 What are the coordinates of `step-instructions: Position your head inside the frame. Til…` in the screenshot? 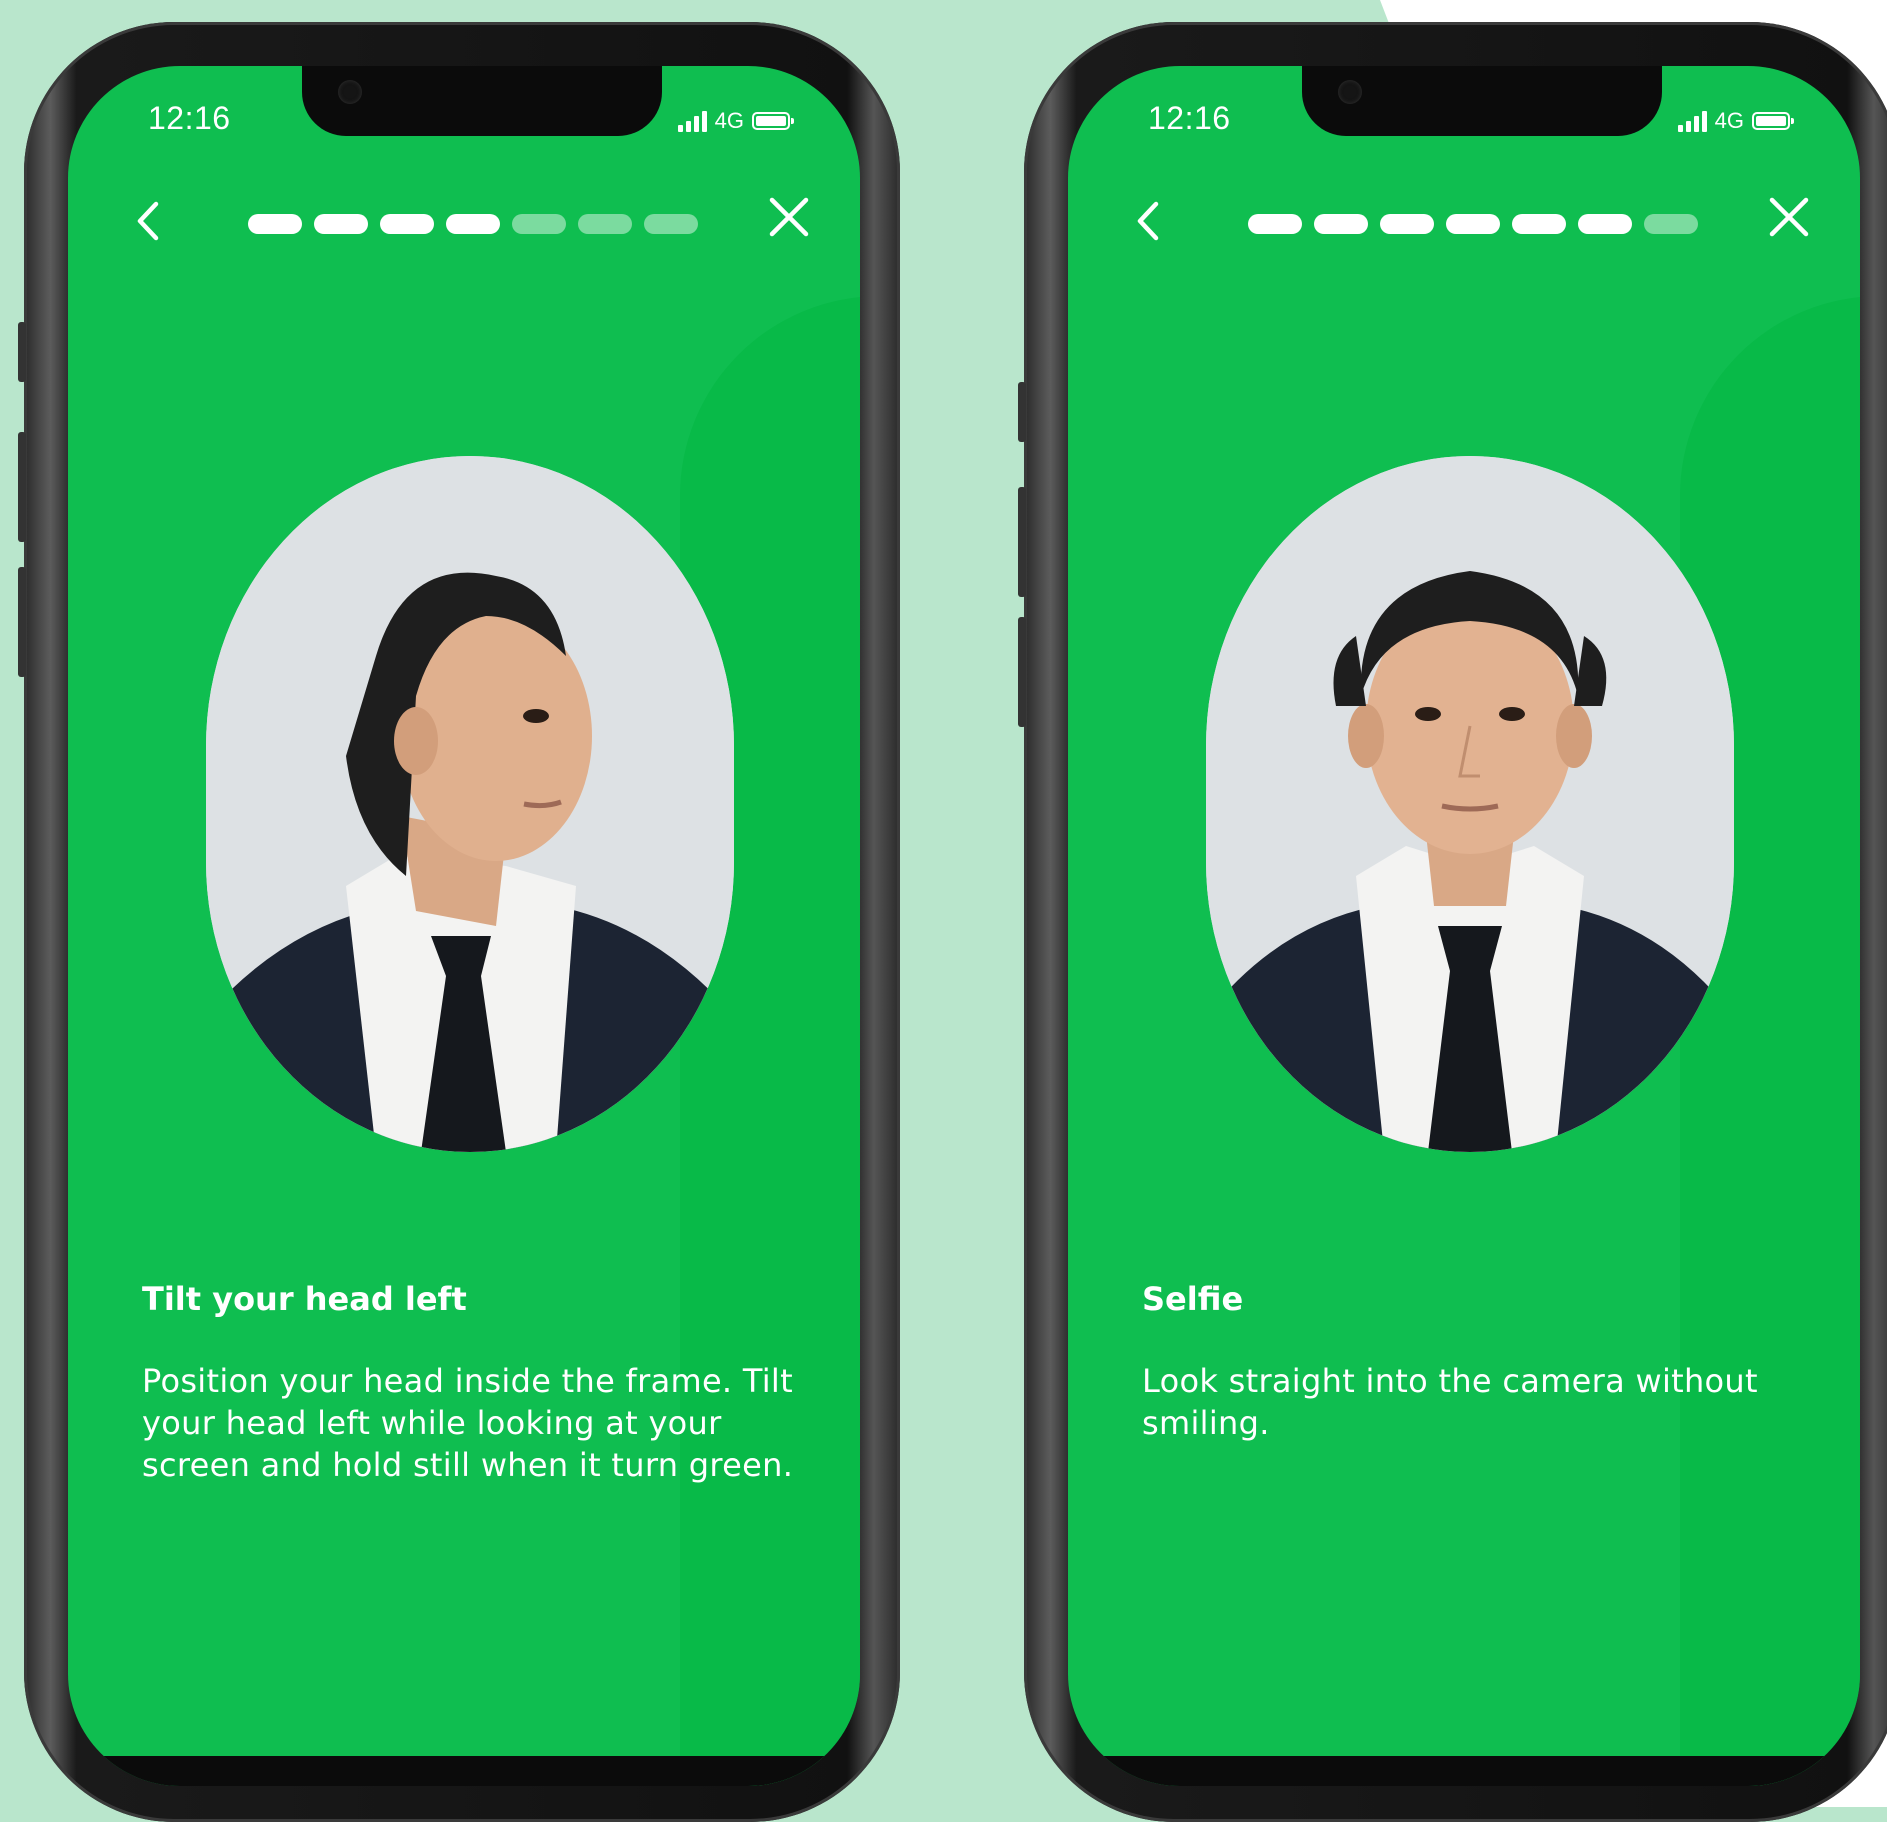 It's located at (468, 1423).